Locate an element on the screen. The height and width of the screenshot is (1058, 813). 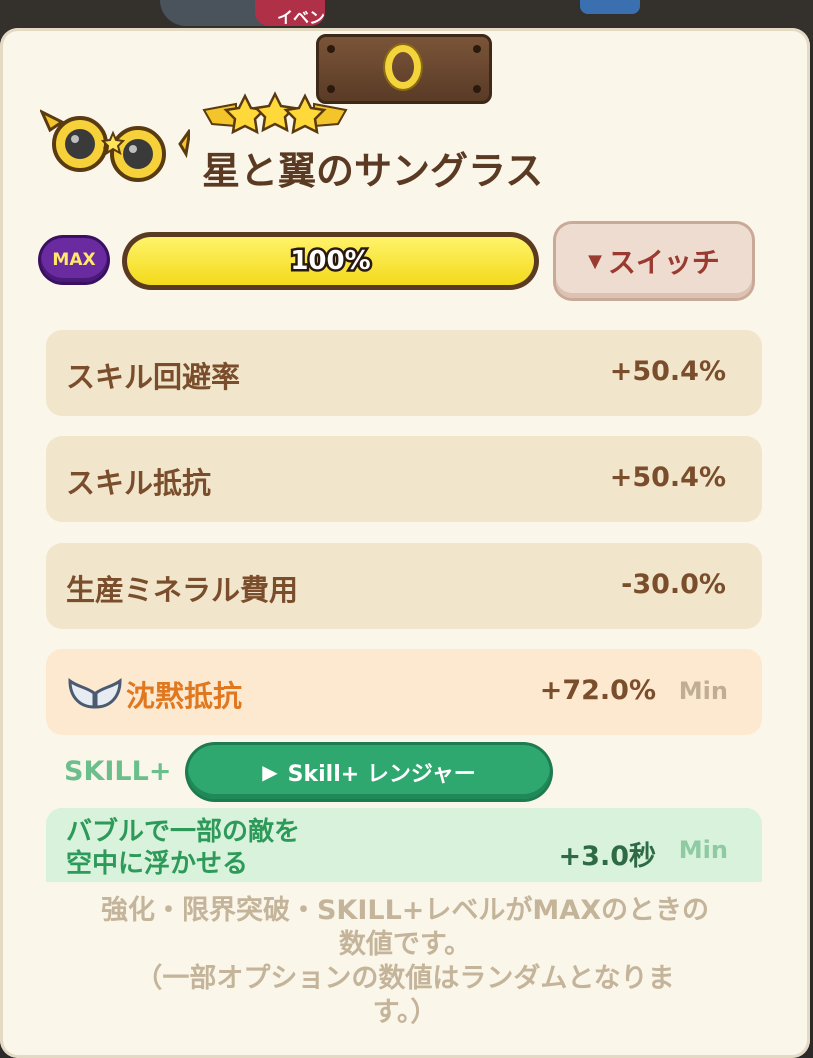
progress-fill: 100% is located at coordinates (330, 261).